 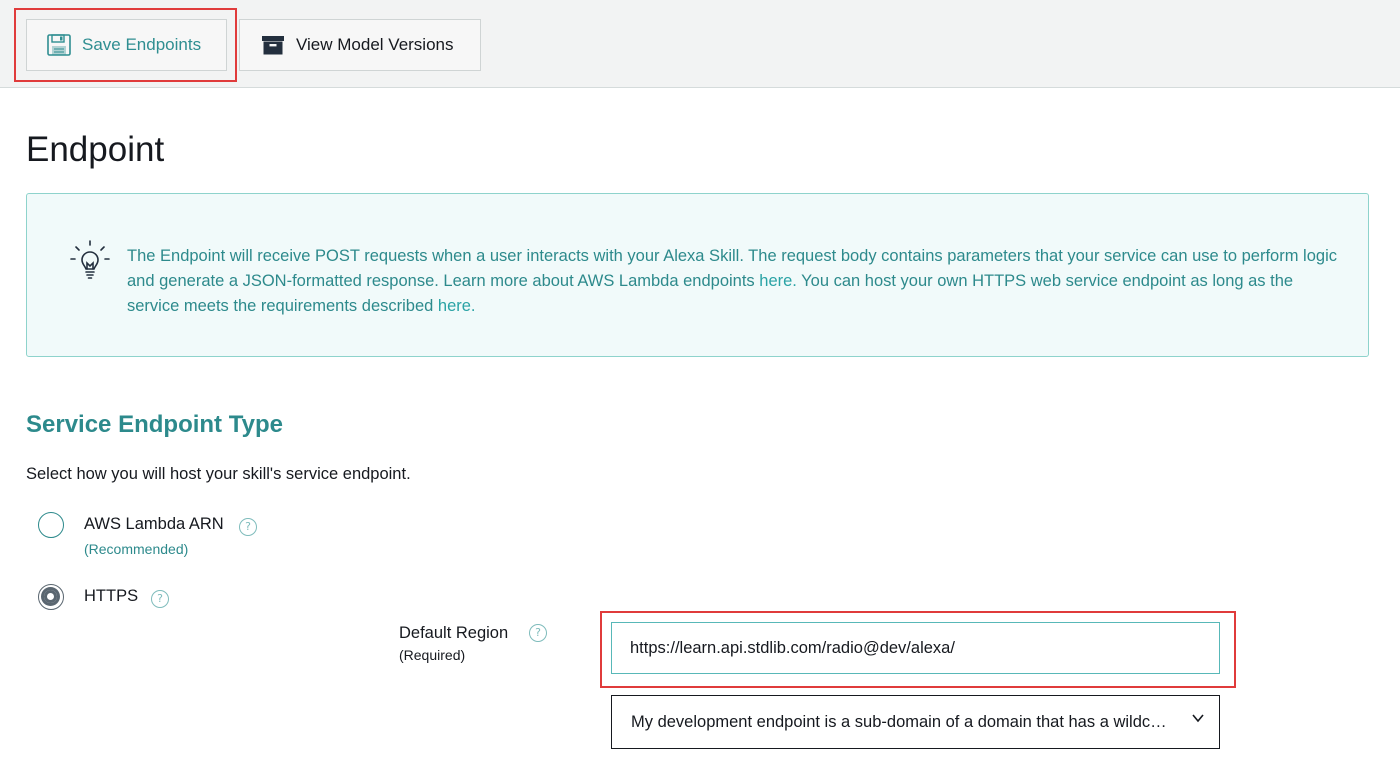 What do you see at coordinates (51, 597) in the screenshot?
I see `https-radio` at bounding box center [51, 597].